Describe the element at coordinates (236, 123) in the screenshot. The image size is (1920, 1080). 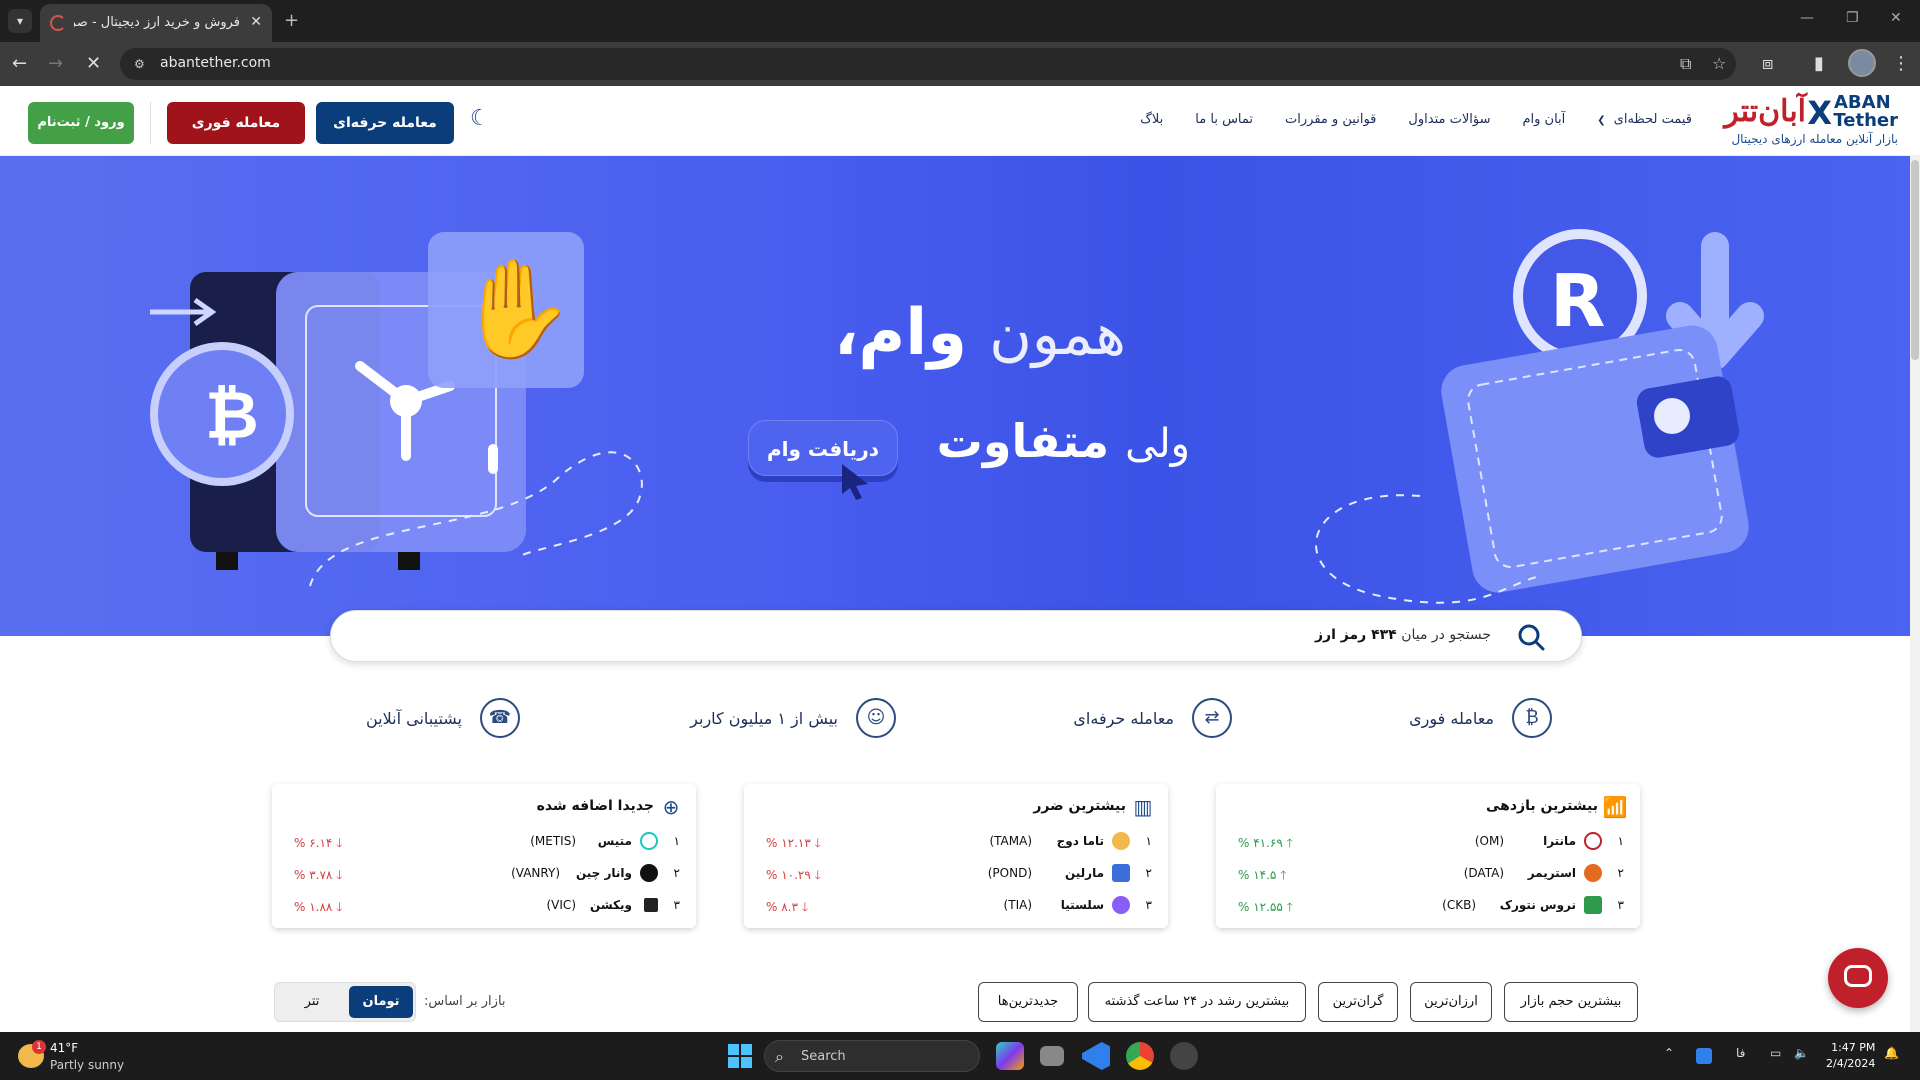
I see `instant-trade-button: معامله فوری` at that location.